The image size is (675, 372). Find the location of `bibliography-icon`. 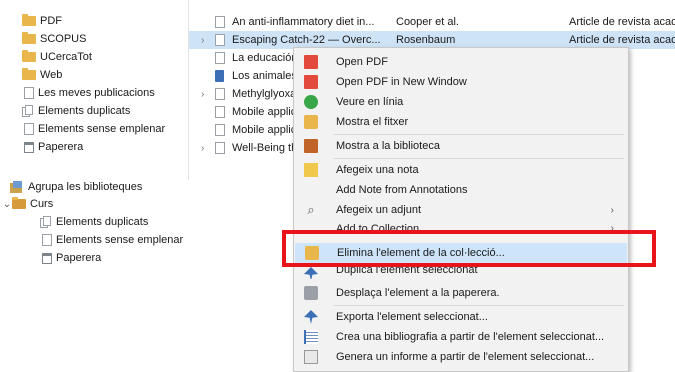

bibliography-icon is located at coordinates (311, 337).